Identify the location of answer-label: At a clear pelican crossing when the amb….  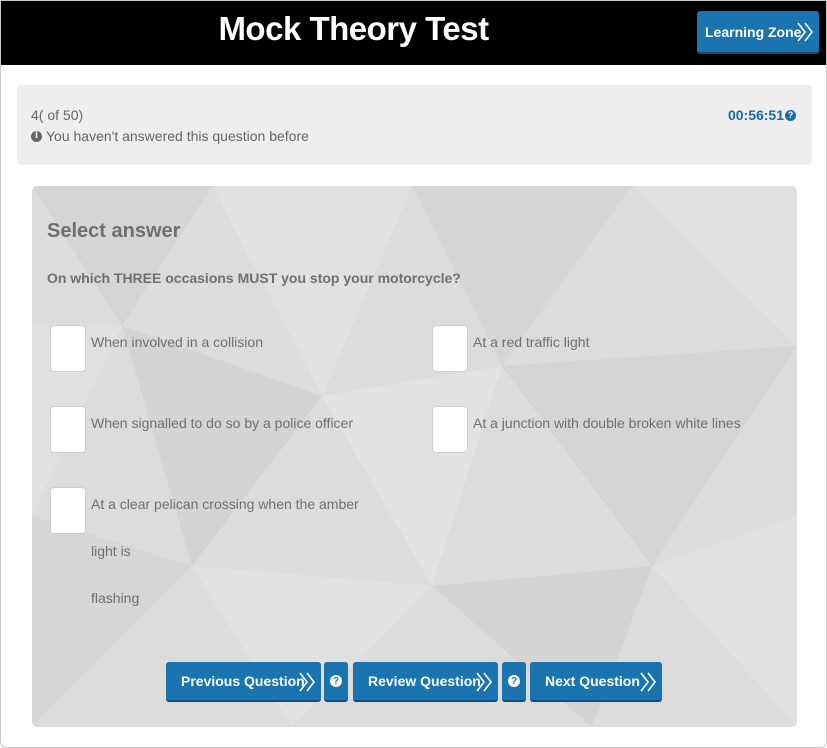
(236, 551).